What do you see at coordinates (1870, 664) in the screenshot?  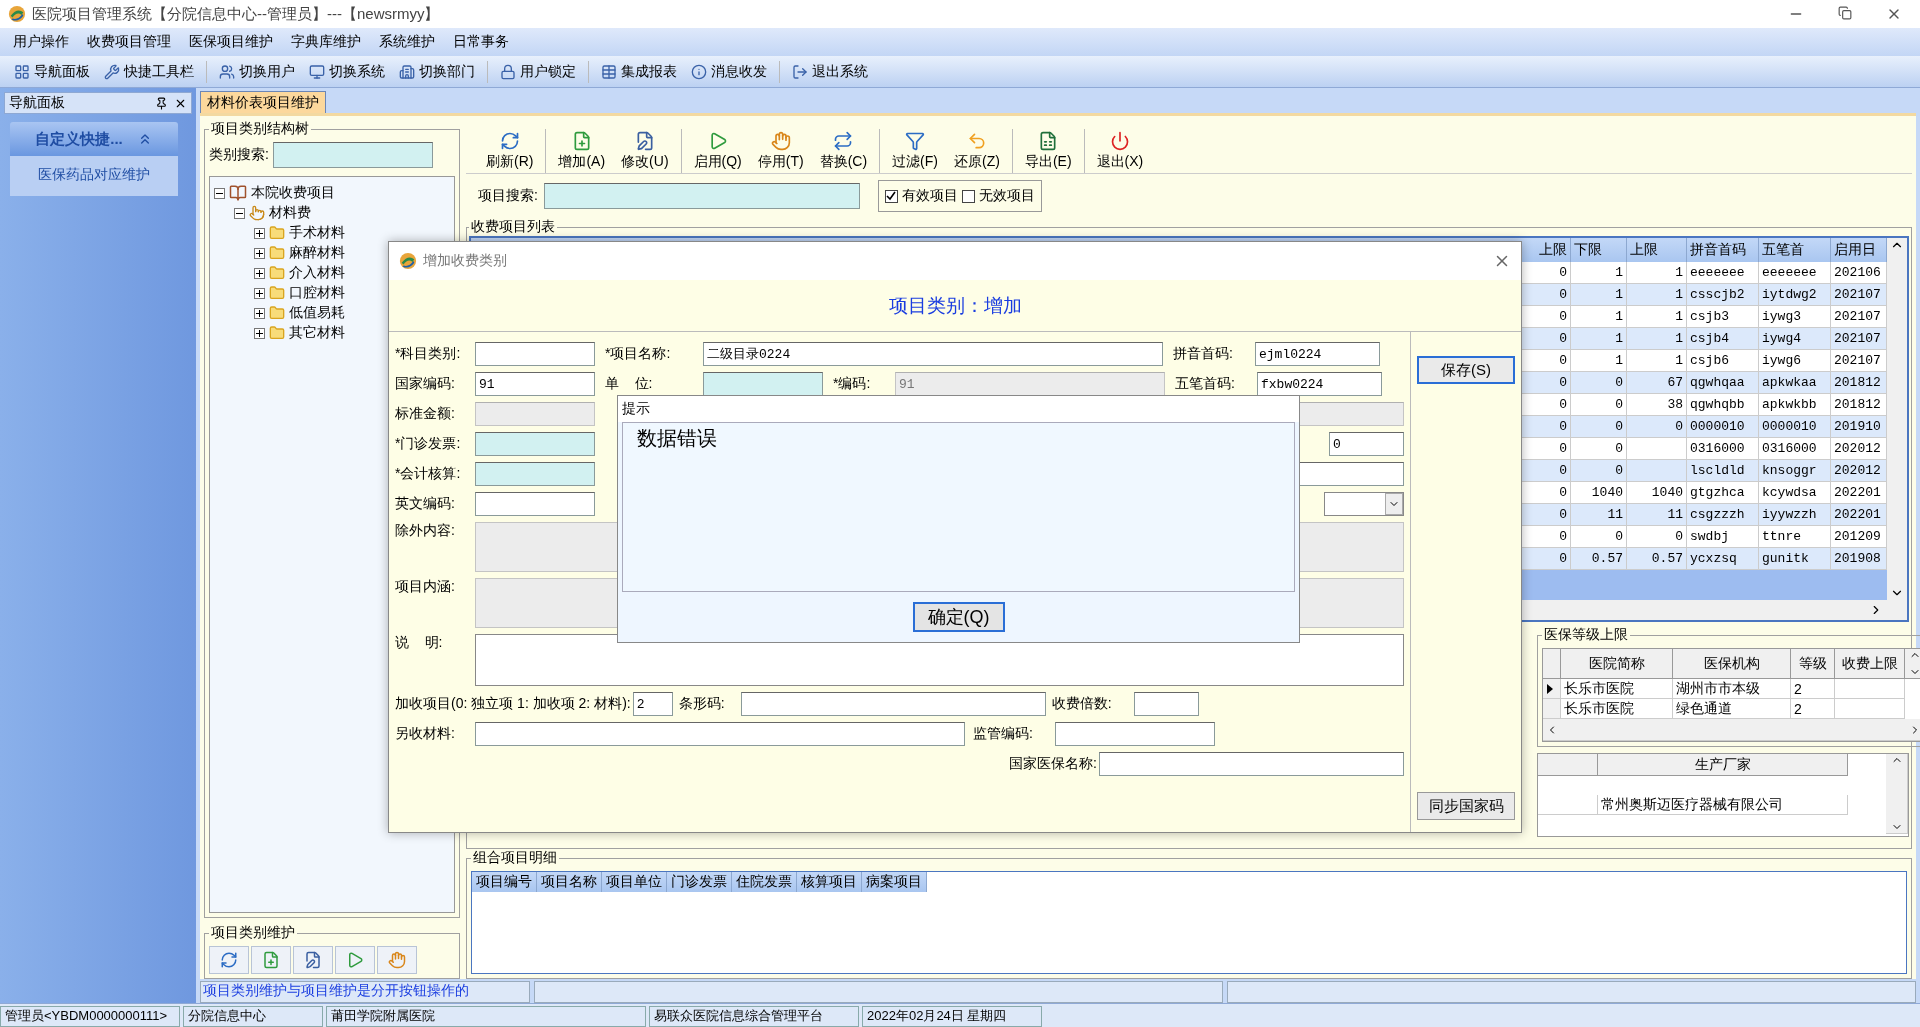 I see `column-header: 收费上限` at bounding box center [1870, 664].